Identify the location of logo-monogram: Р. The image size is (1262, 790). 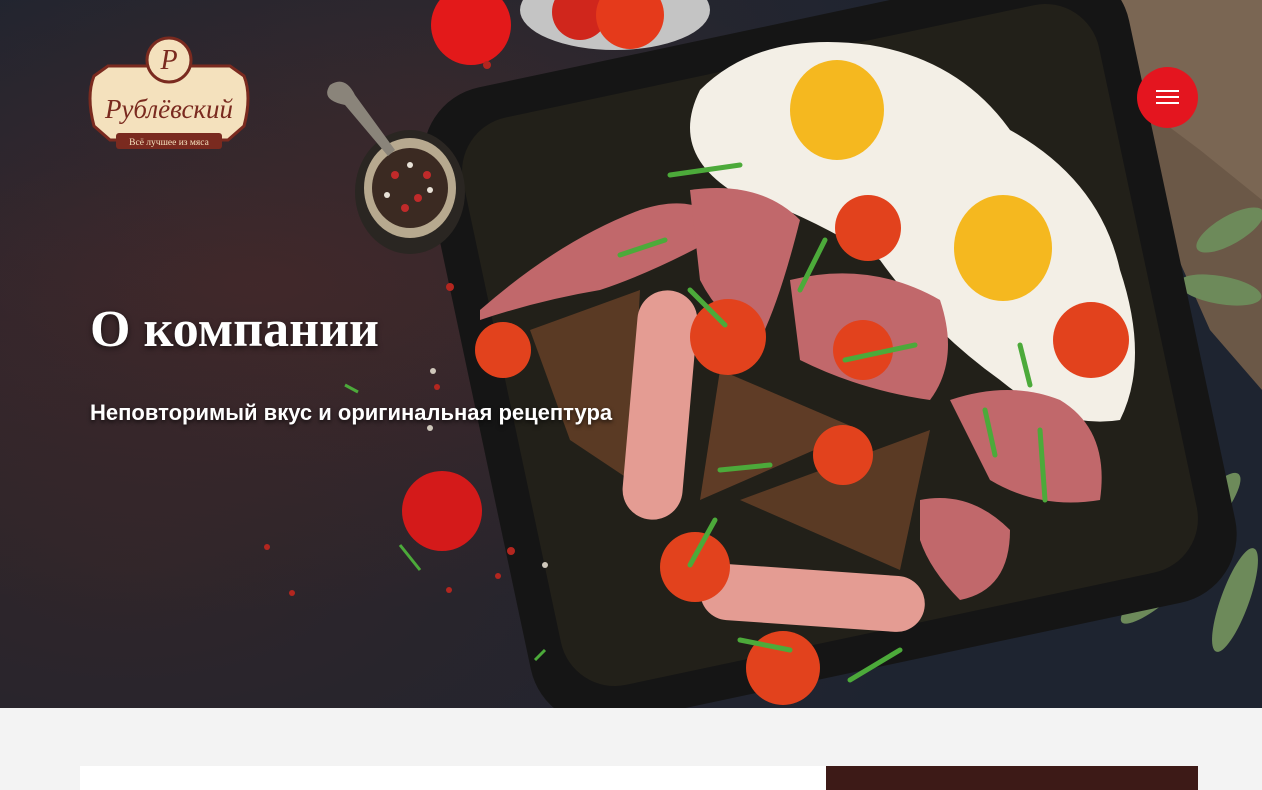
(168, 60).